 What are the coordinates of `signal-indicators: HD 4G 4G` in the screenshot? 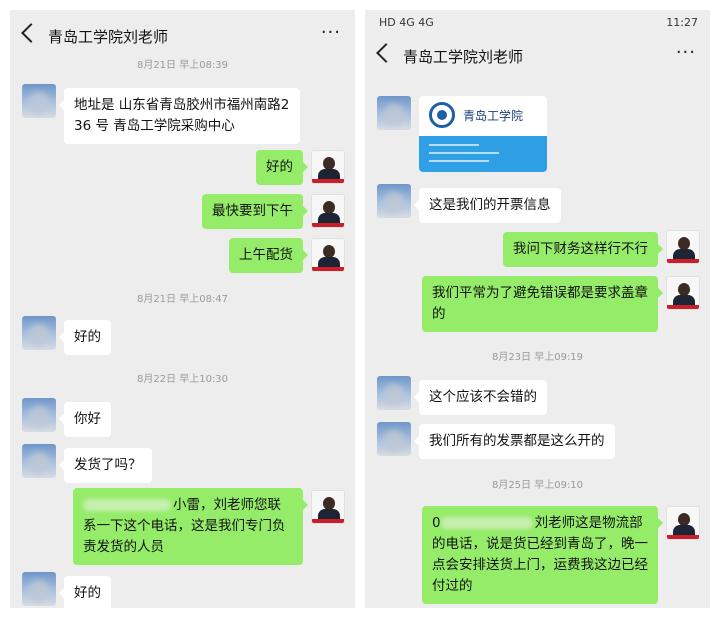 It's located at (406, 22).